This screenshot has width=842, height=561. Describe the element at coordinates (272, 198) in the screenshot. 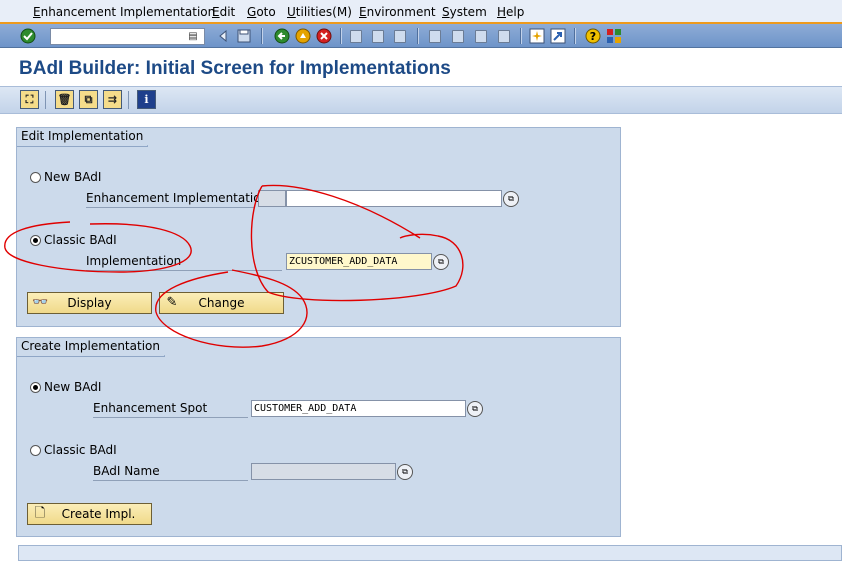

I see `enhancement-implementation-prefix` at that location.